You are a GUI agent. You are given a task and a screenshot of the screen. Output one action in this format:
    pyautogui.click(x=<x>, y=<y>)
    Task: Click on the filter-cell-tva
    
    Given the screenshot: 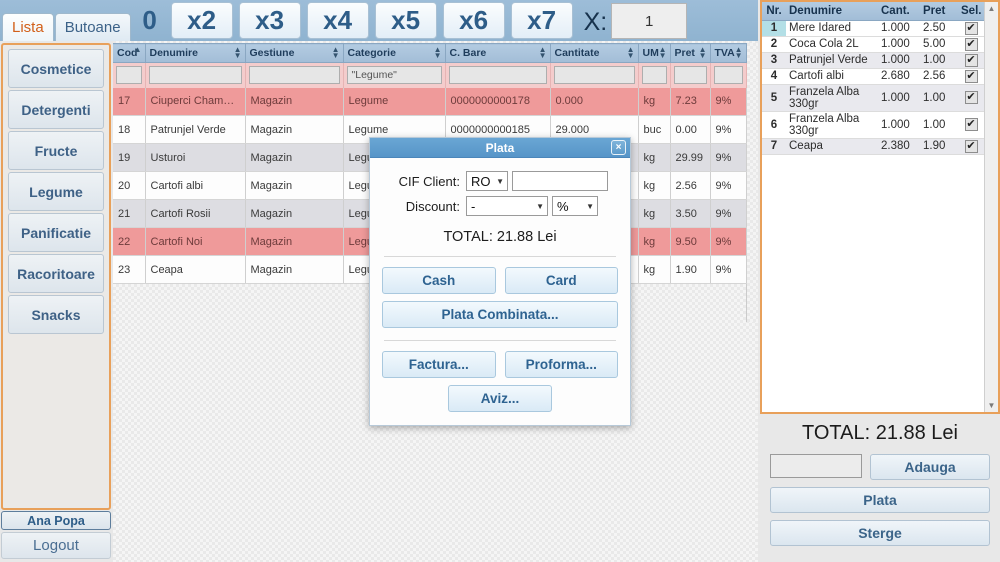 What is the action you would take?
    pyautogui.click(x=728, y=75)
    